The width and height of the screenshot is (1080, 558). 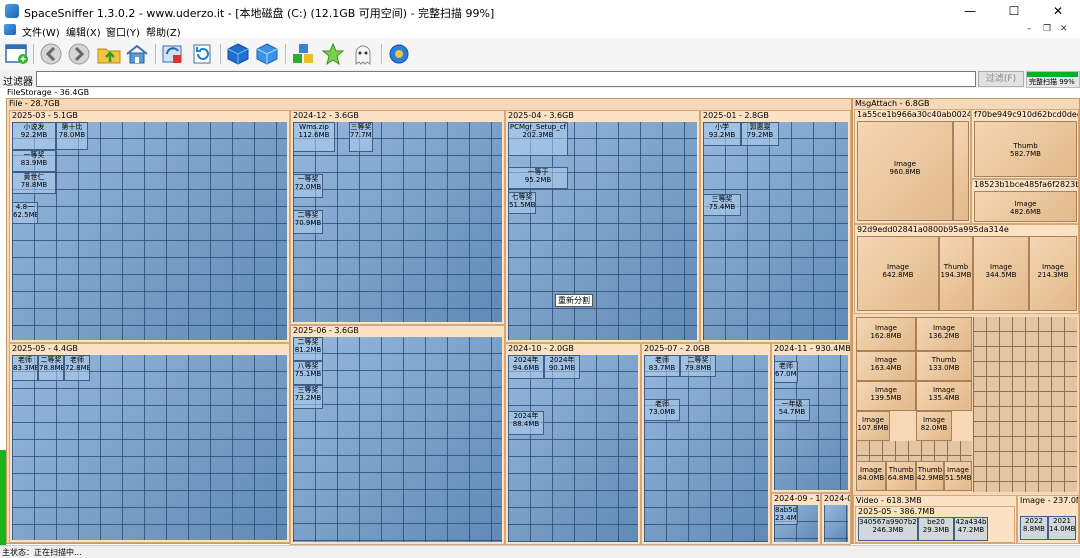 What do you see at coordinates (163, 31) in the screenshot?
I see `menu-help: 帮助(Z)` at bounding box center [163, 31].